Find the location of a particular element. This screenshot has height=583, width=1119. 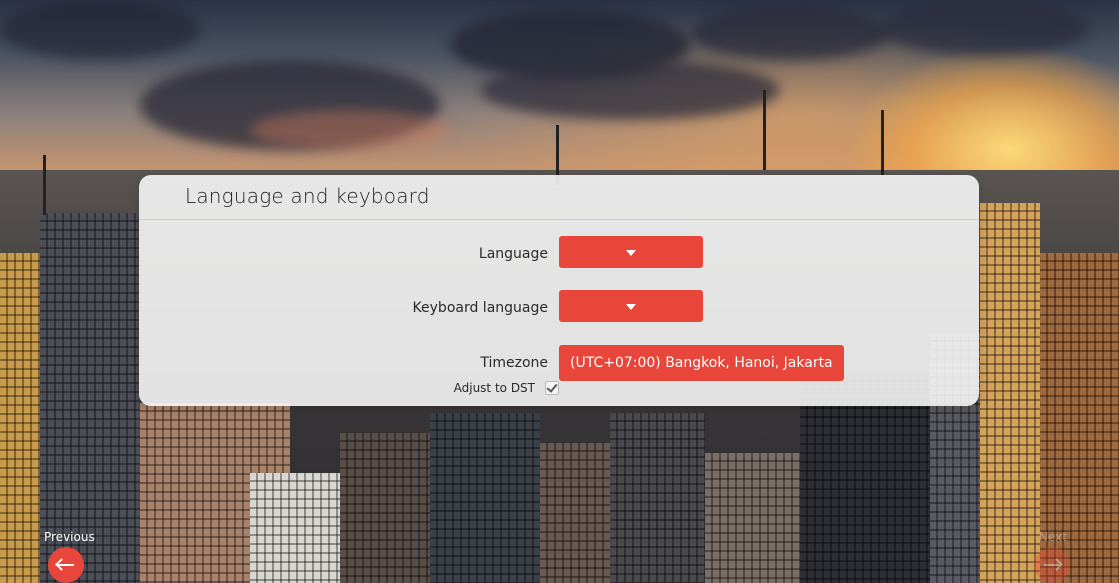

keyboard-language-dropdown is located at coordinates (631, 306).